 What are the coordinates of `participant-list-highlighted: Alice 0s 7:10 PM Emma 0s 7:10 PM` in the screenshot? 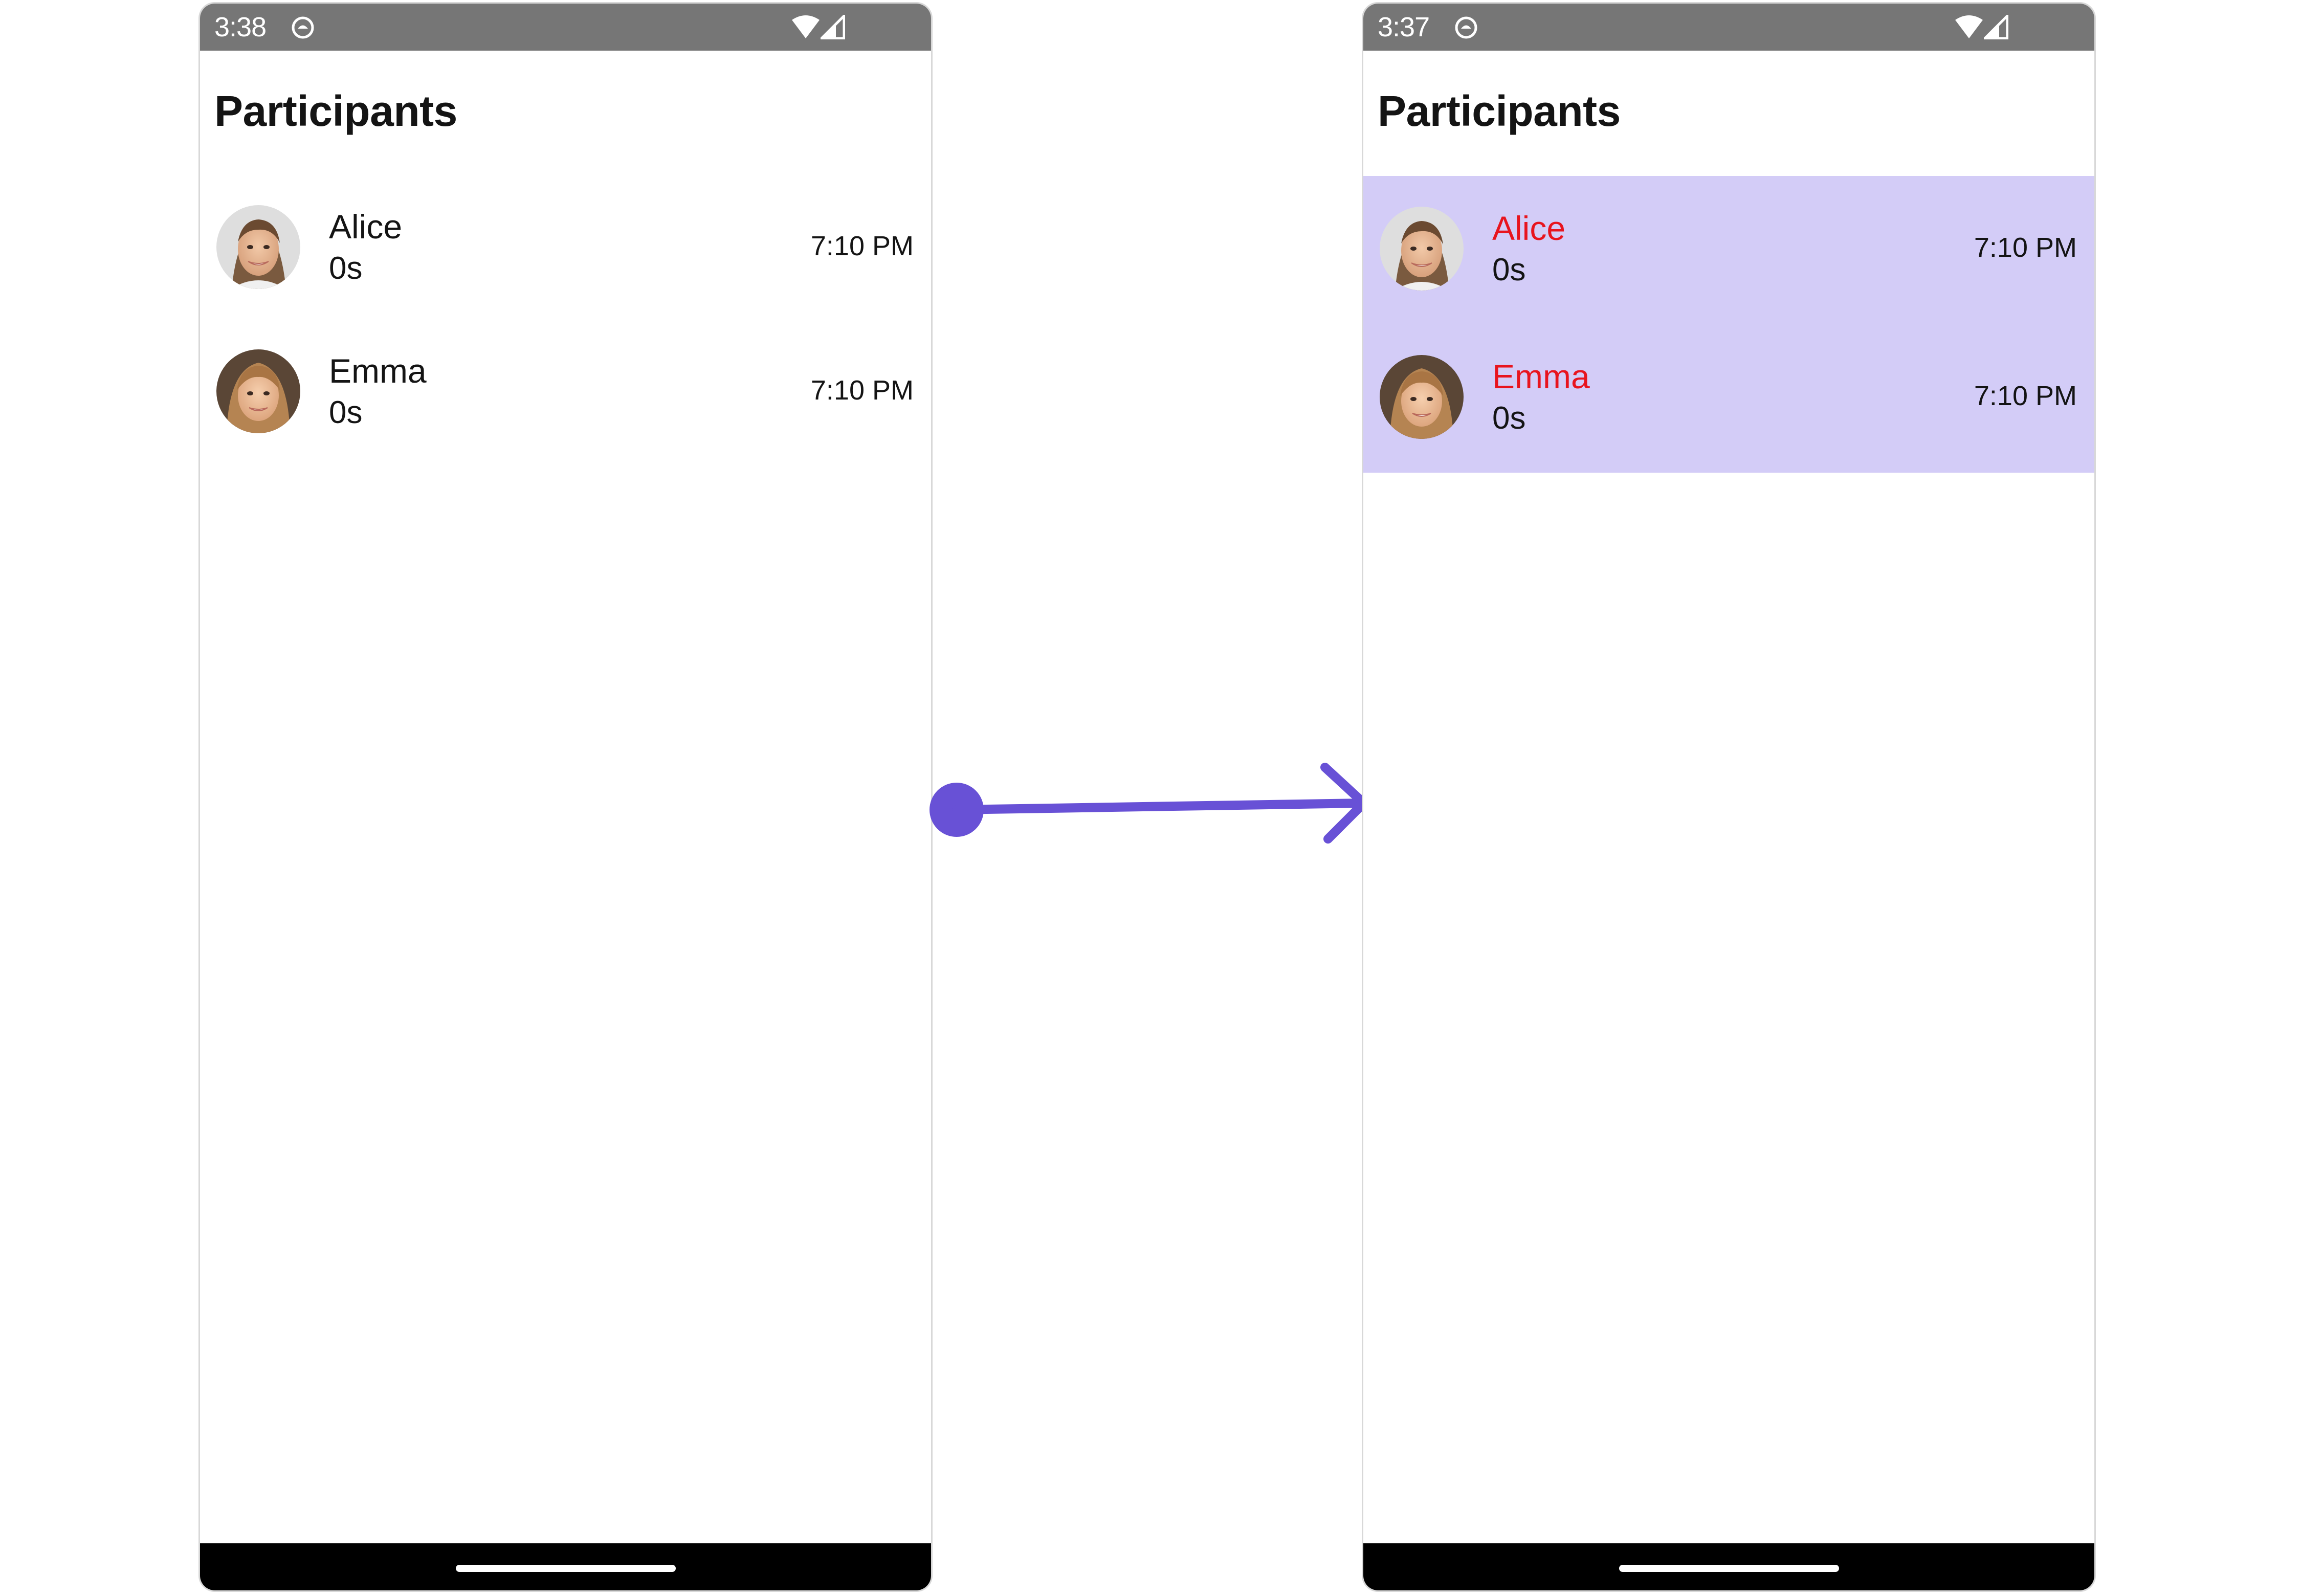 It's located at (1728, 324).